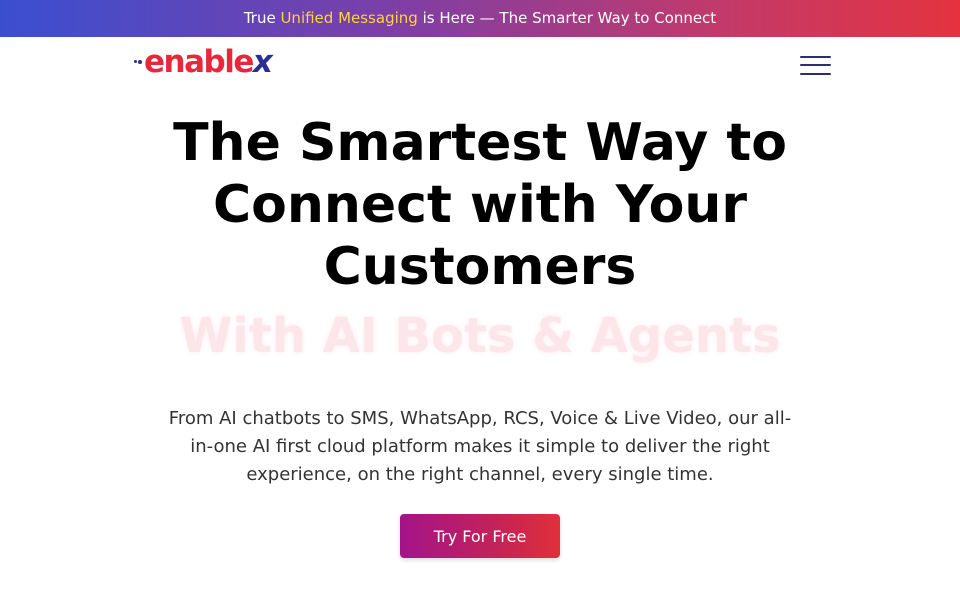 The height and width of the screenshot is (600, 960). Describe the element at coordinates (480, 336) in the screenshot. I see `hero-subtitle: With AI Bots & Agents` at that location.